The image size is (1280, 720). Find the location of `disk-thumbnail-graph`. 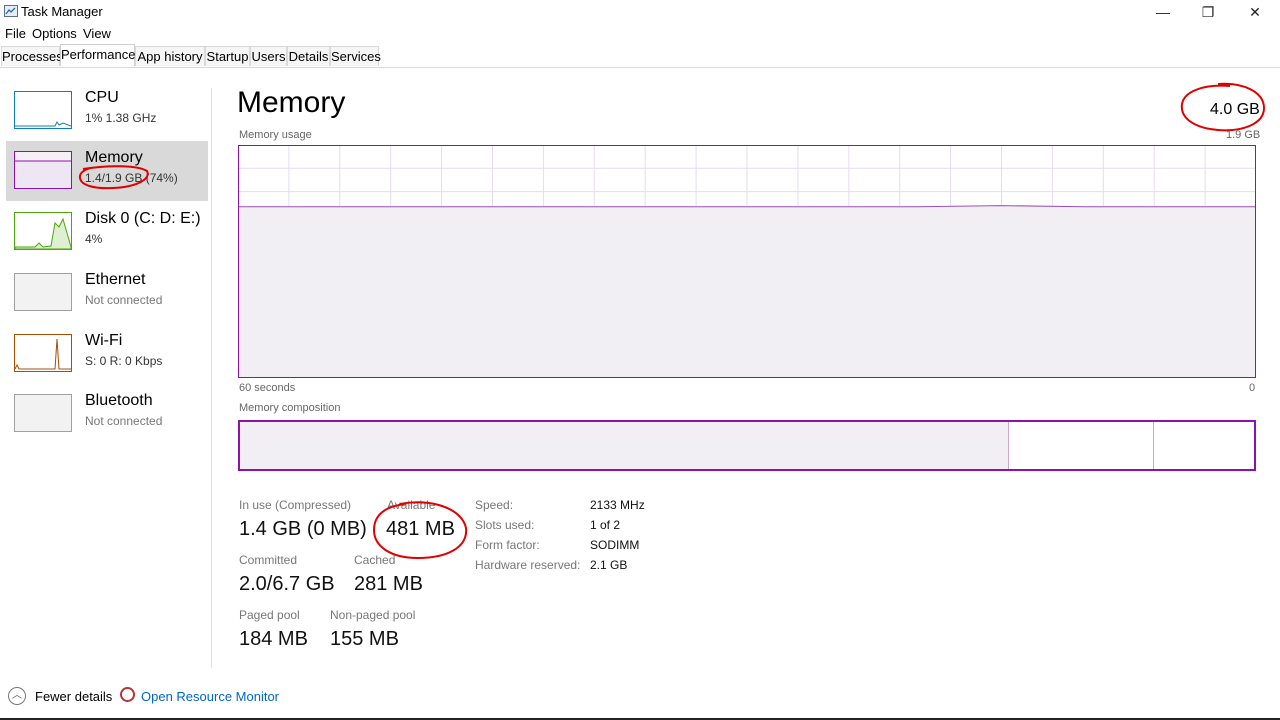

disk-thumbnail-graph is located at coordinates (43, 231).